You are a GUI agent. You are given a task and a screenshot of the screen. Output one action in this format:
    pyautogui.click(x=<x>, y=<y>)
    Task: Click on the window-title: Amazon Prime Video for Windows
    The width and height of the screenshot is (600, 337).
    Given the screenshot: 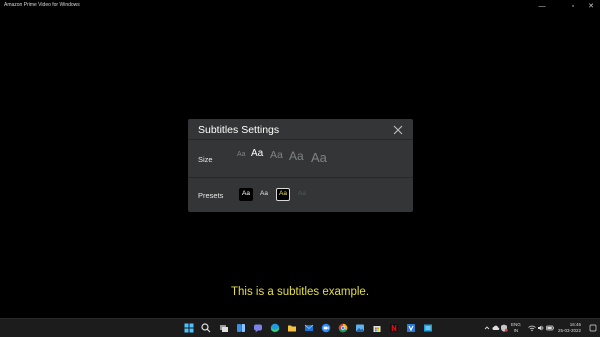 What is the action you would take?
    pyautogui.click(x=42, y=5)
    